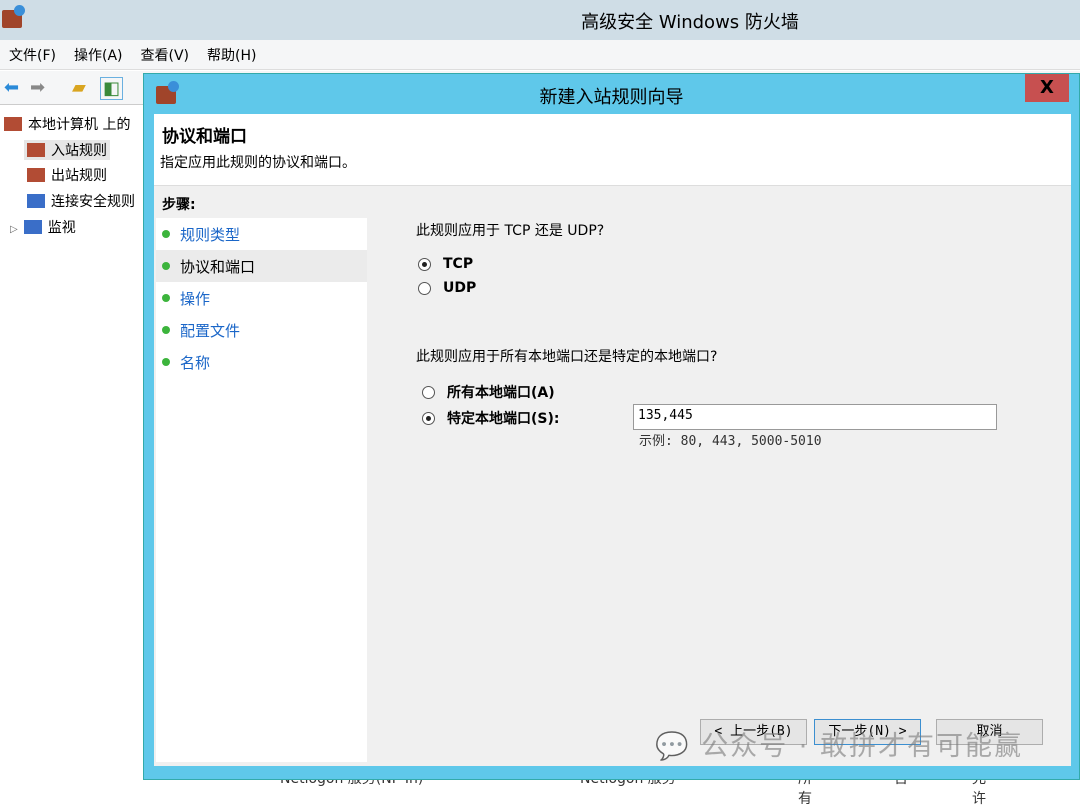 The height and width of the screenshot is (808, 1080). Describe the element at coordinates (612, 150) in the screenshot. I see `wizard-header: 协议和端口 指定应用此规则的协议和端口。` at that location.